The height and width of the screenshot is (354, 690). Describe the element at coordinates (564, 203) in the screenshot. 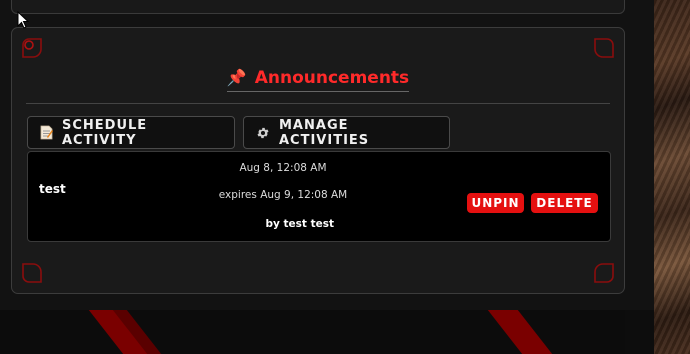

I see `delete-button: DELETE` at that location.